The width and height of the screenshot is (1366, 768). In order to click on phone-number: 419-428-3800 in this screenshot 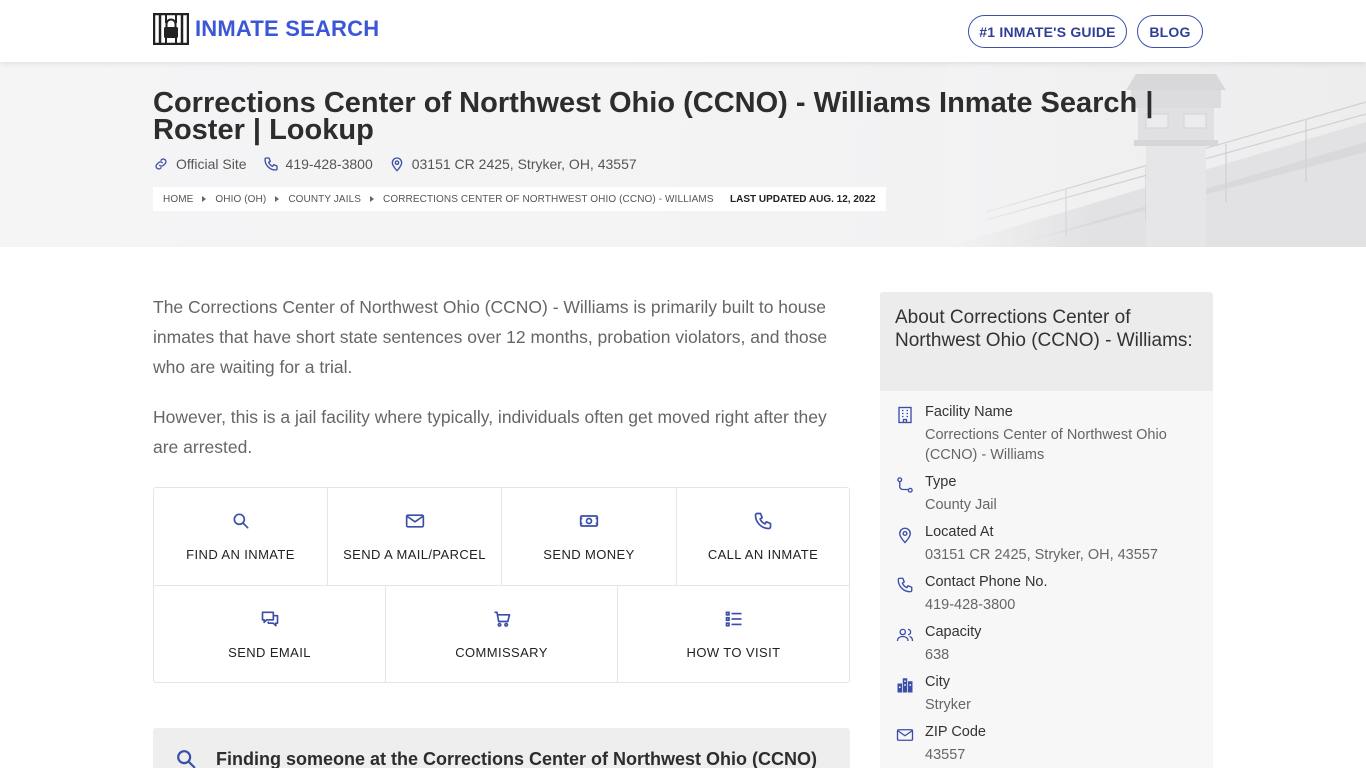, I will do `click(329, 164)`.